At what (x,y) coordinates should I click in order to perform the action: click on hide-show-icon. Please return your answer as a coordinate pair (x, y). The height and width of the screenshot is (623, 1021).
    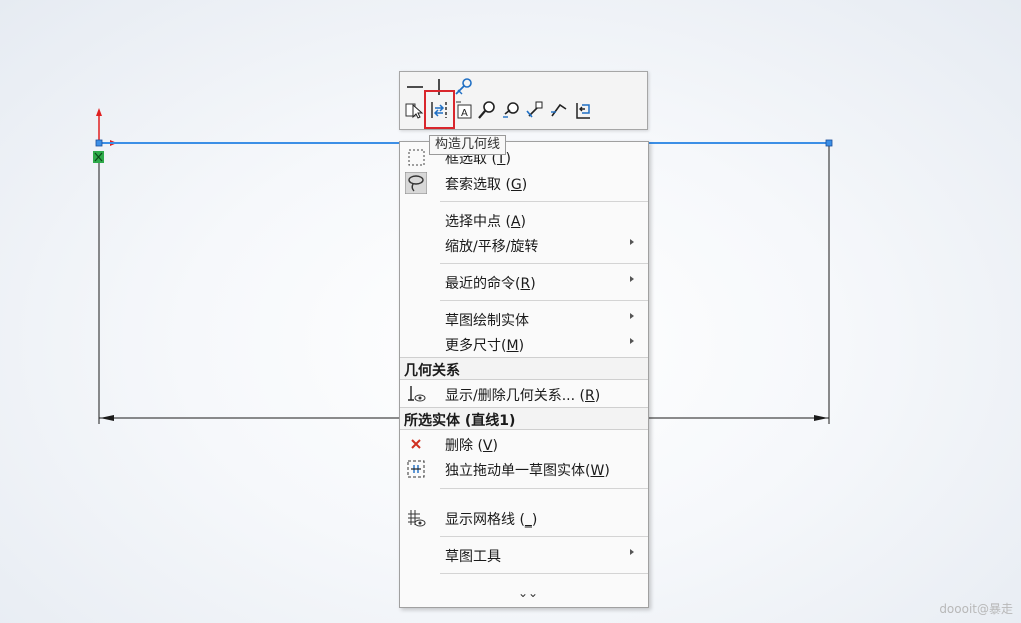
    Looking at the image, I should click on (511, 110).